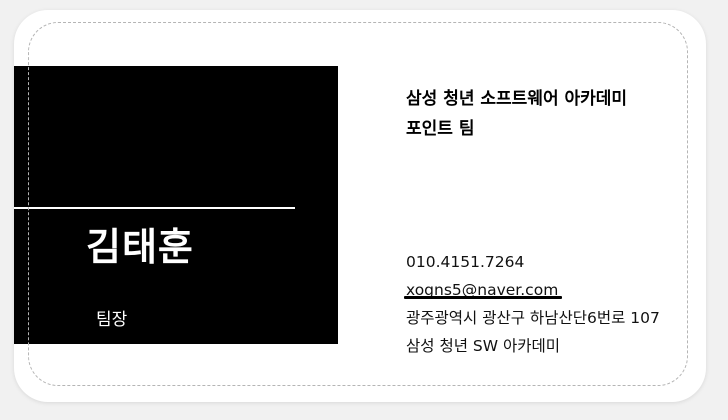  Describe the element at coordinates (516, 114) in the screenshot. I see `organization-block: 삼성 청년 소프트웨어 아카데미 포인트 팀` at that location.